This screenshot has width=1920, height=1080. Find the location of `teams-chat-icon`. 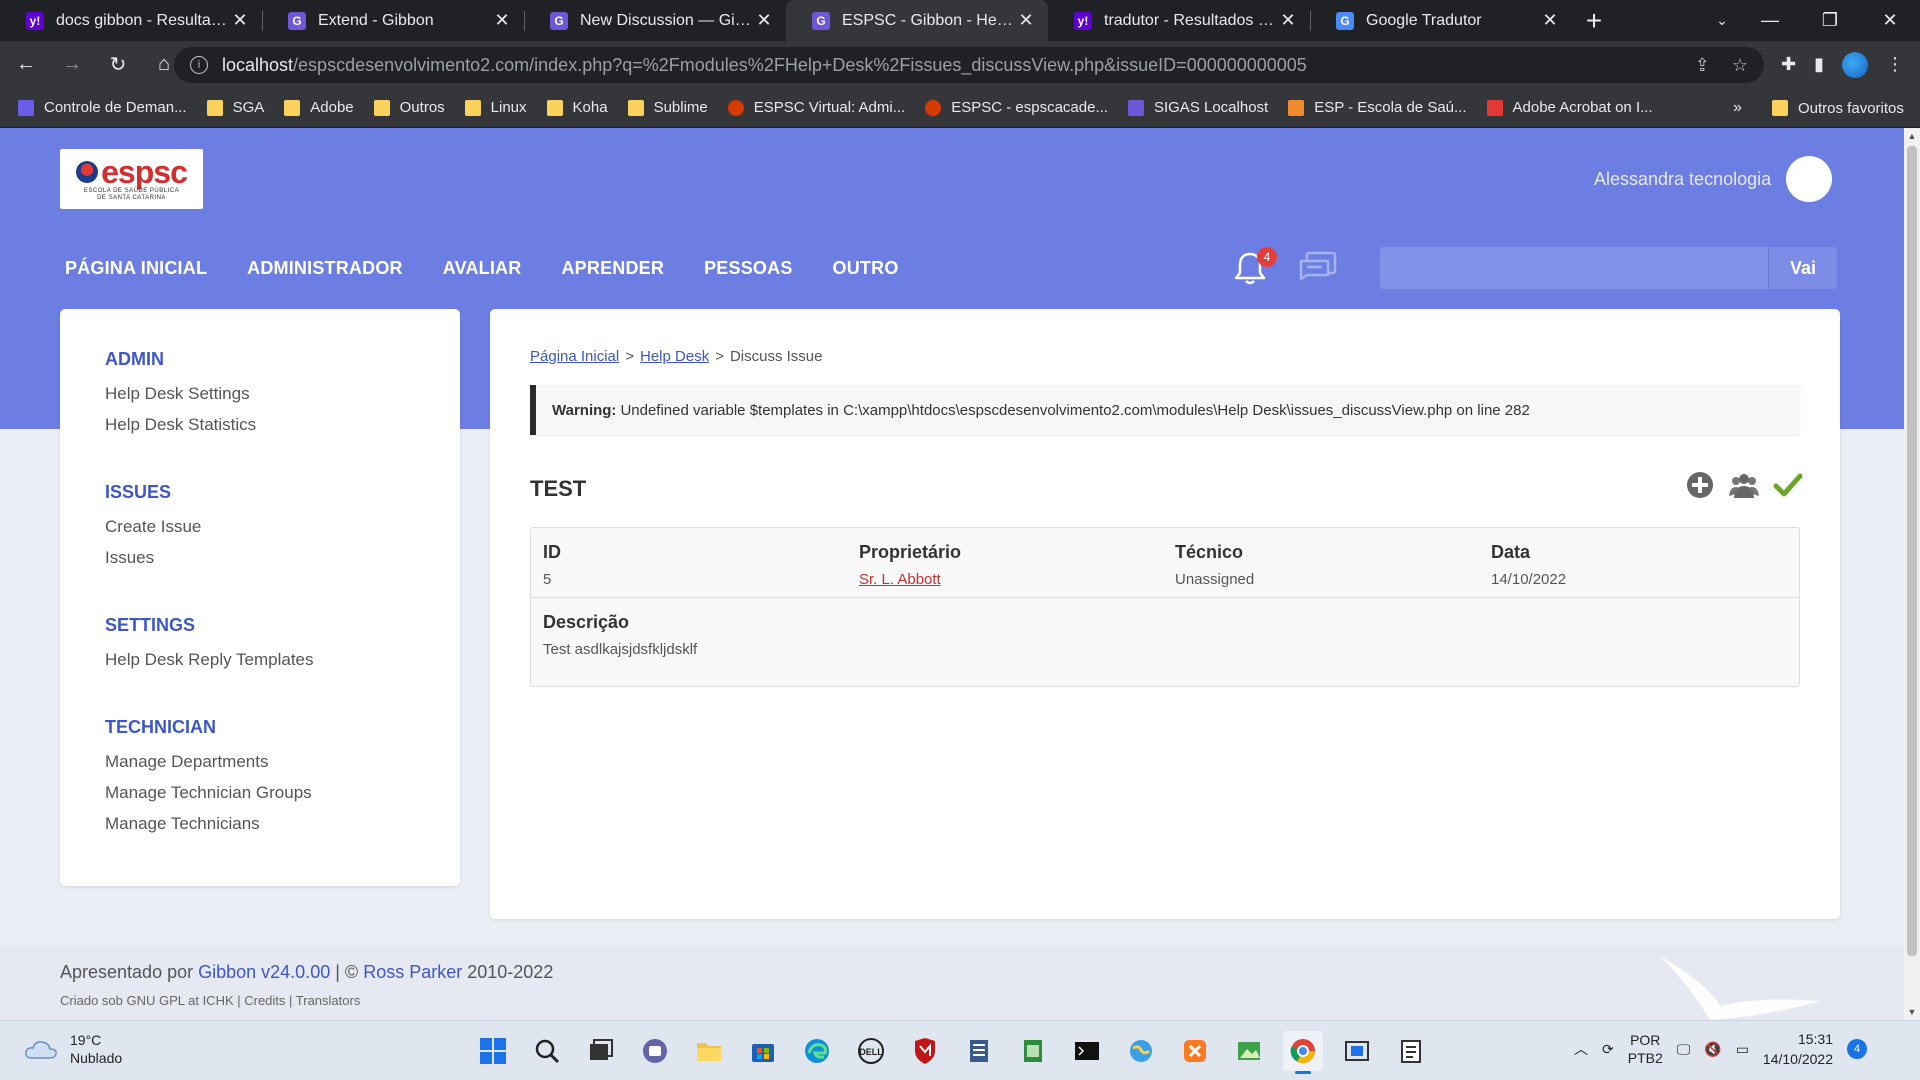

teams-chat-icon is located at coordinates (655, 1051).